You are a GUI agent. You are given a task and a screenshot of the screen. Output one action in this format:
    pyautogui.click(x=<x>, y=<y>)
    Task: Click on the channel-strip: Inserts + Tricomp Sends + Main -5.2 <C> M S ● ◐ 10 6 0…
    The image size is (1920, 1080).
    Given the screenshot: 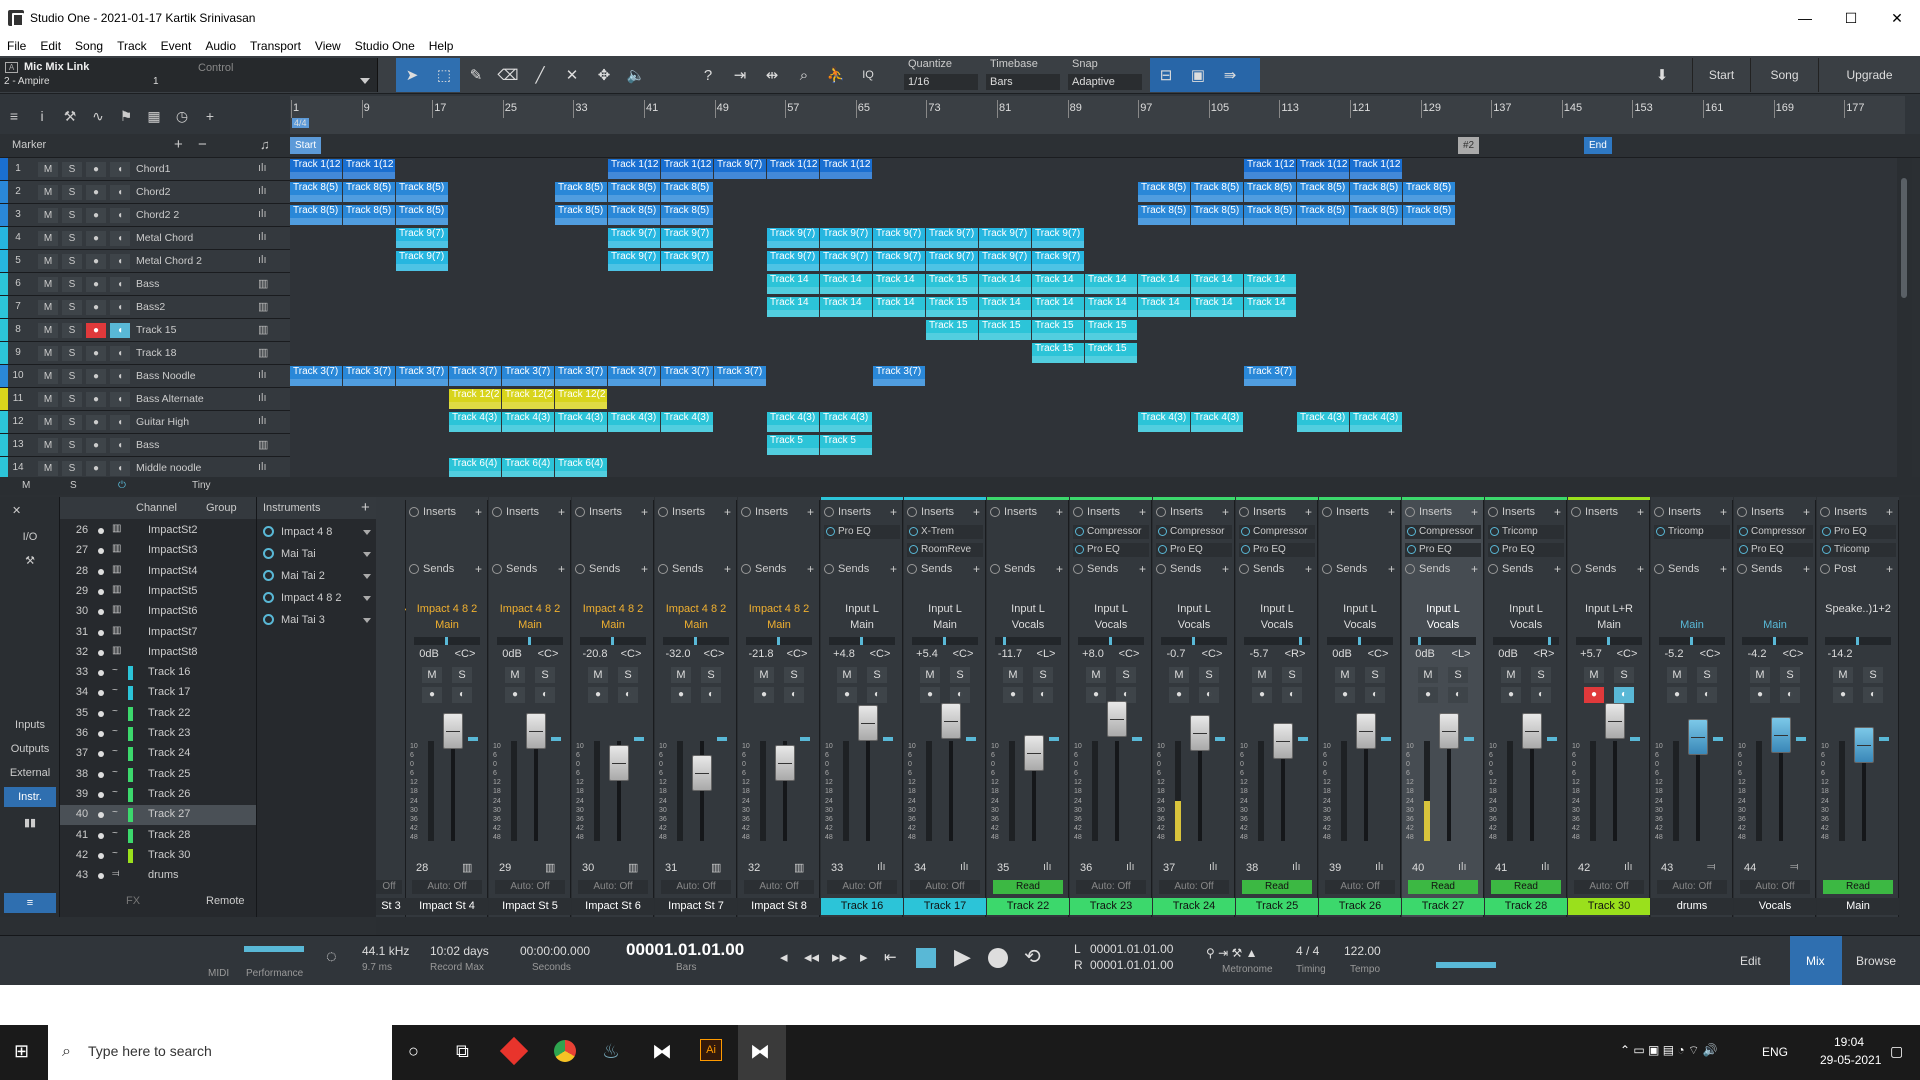 What is the action you would take?
    pyautogui.click(x=1692, y=707)
    